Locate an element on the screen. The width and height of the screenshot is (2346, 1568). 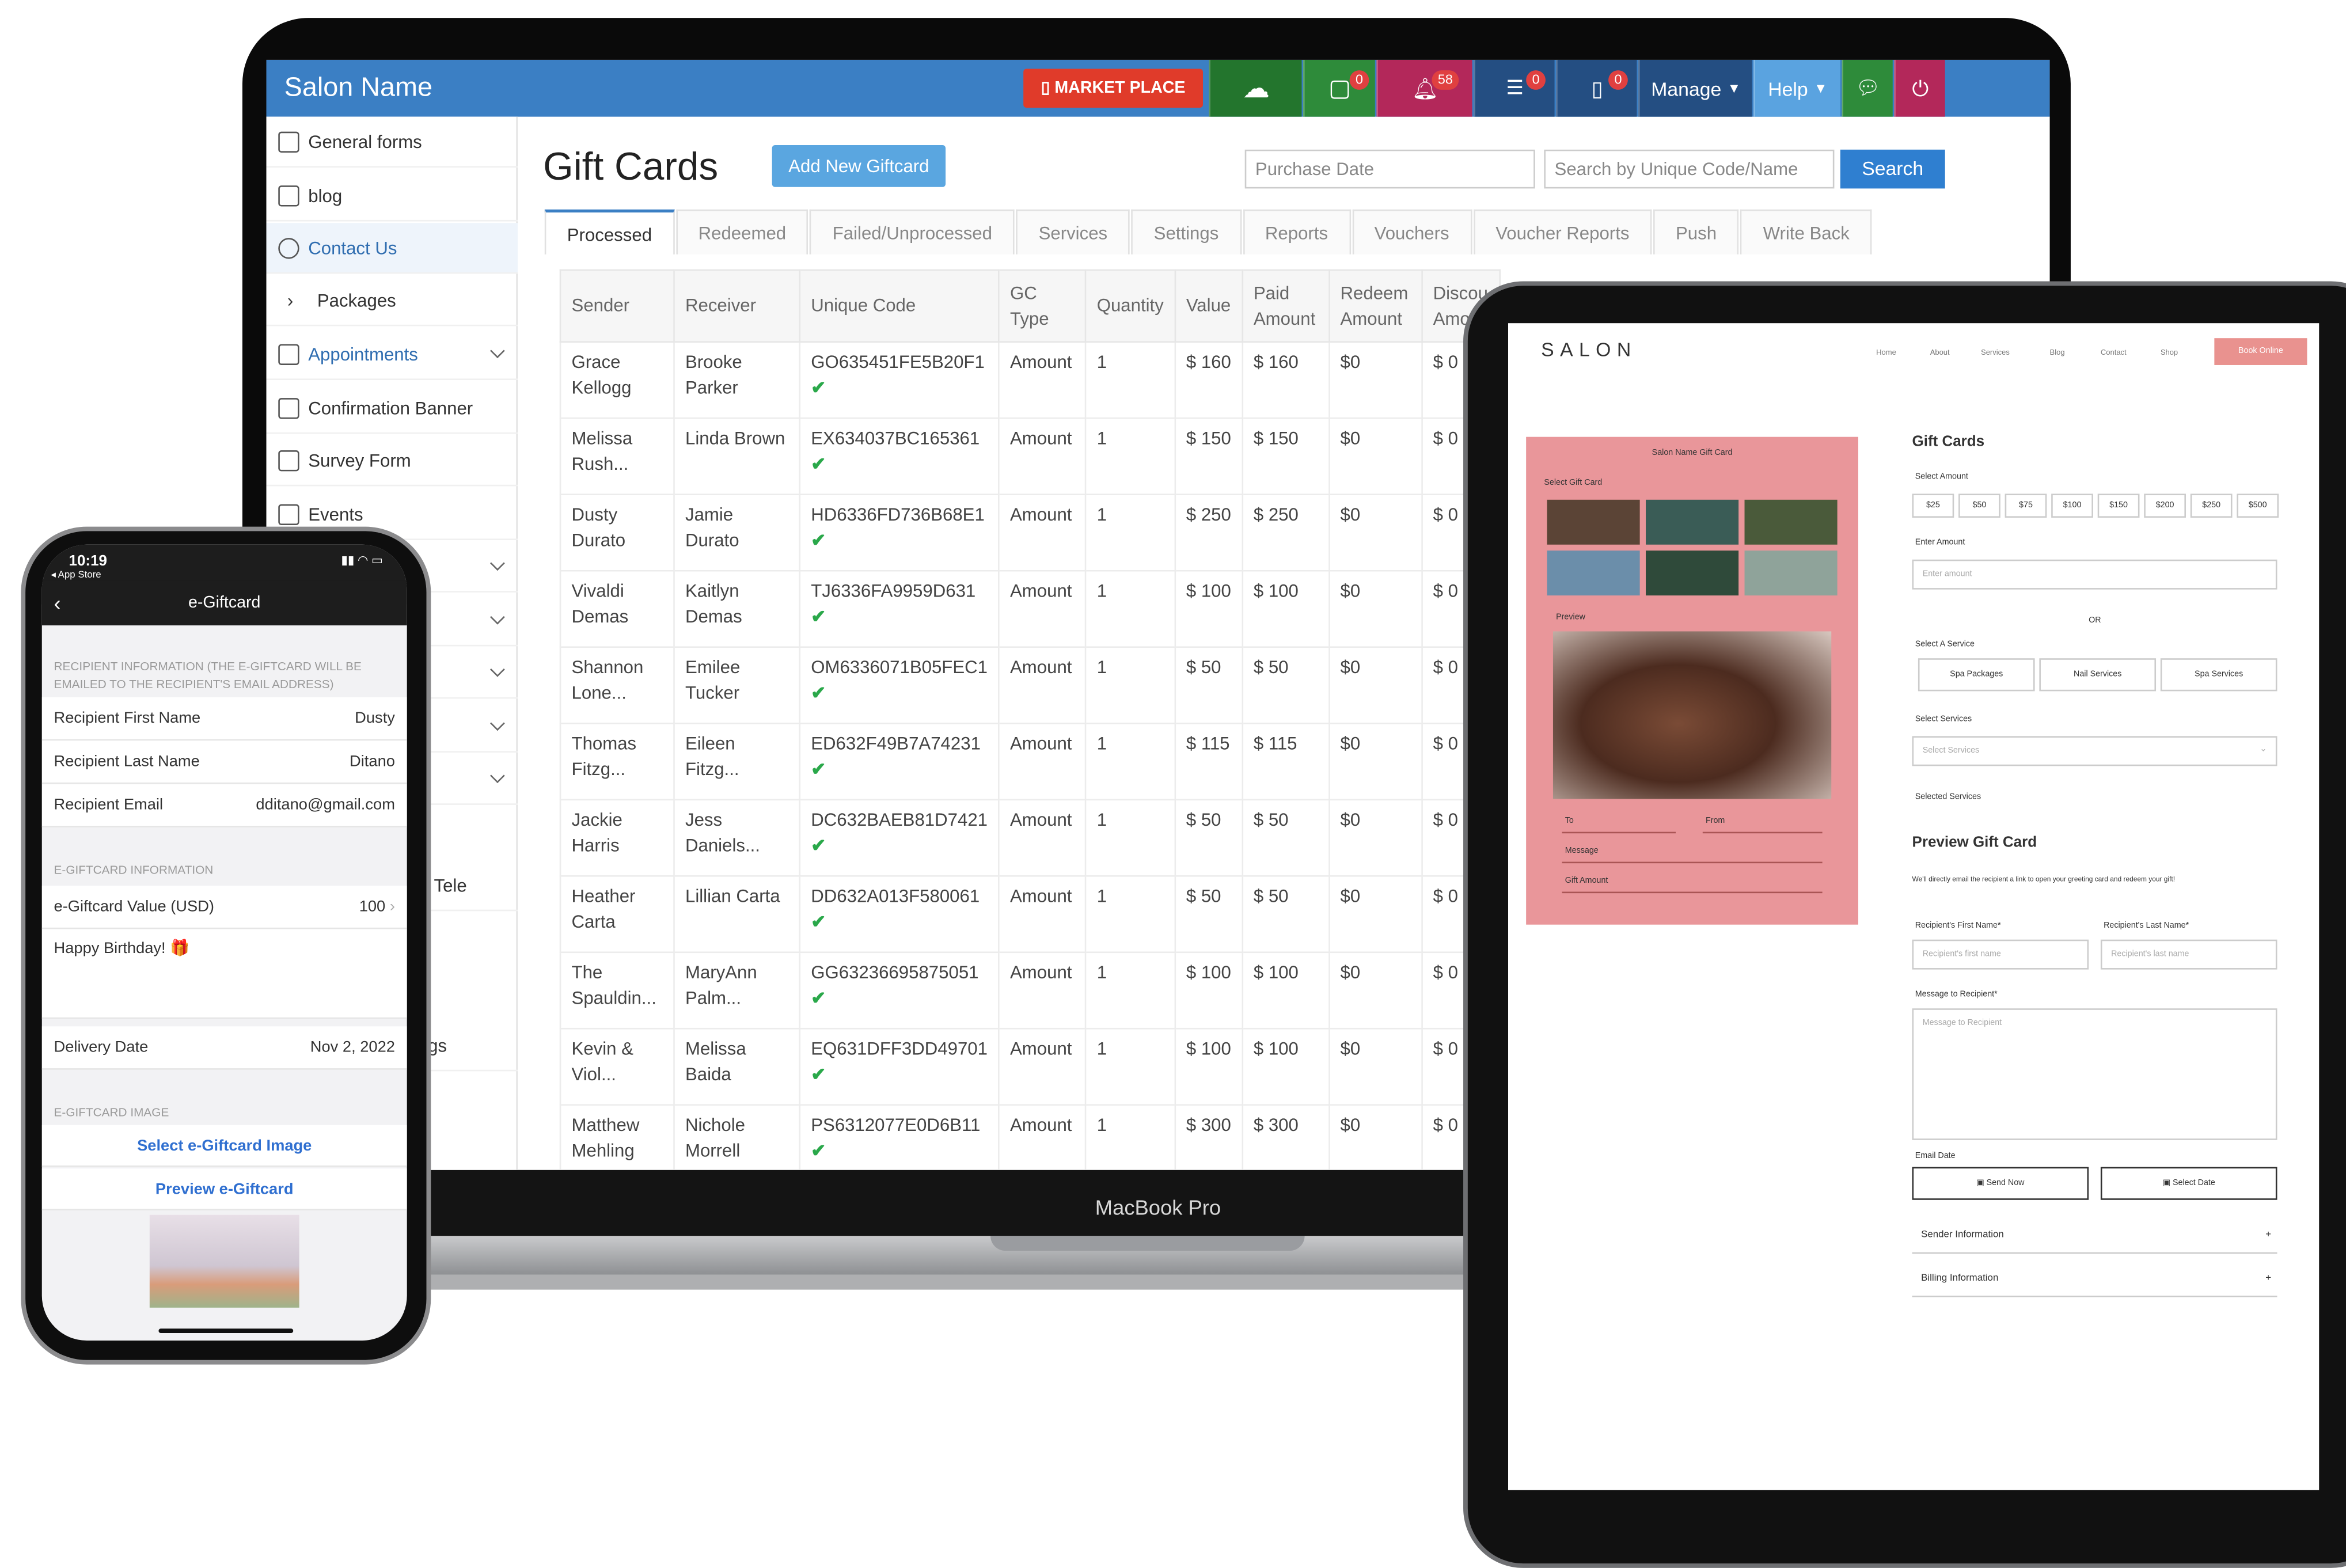
nav-link: Shop is located at coordinates (2169, 353).